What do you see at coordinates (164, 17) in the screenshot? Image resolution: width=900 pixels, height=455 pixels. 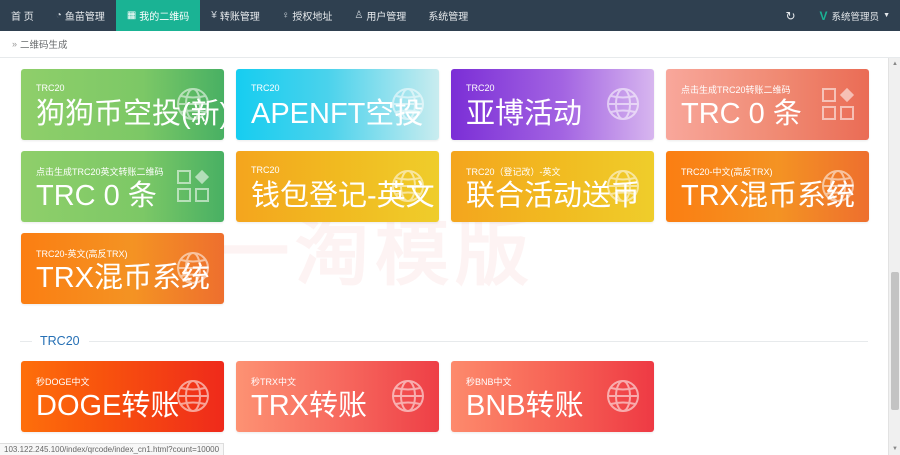 I see `nav-label: 我的二维码` at bounding box center [164, 17].